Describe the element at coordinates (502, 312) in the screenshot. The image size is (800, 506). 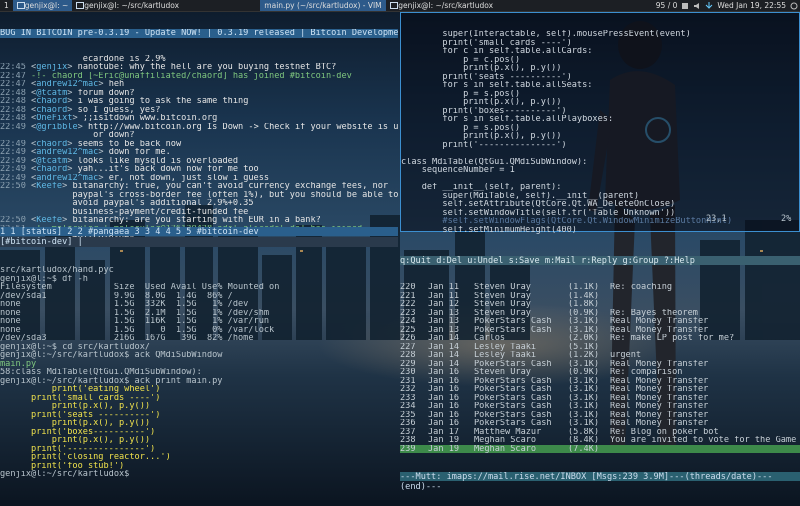
I see `mail-from: Steven Uray` at that location.